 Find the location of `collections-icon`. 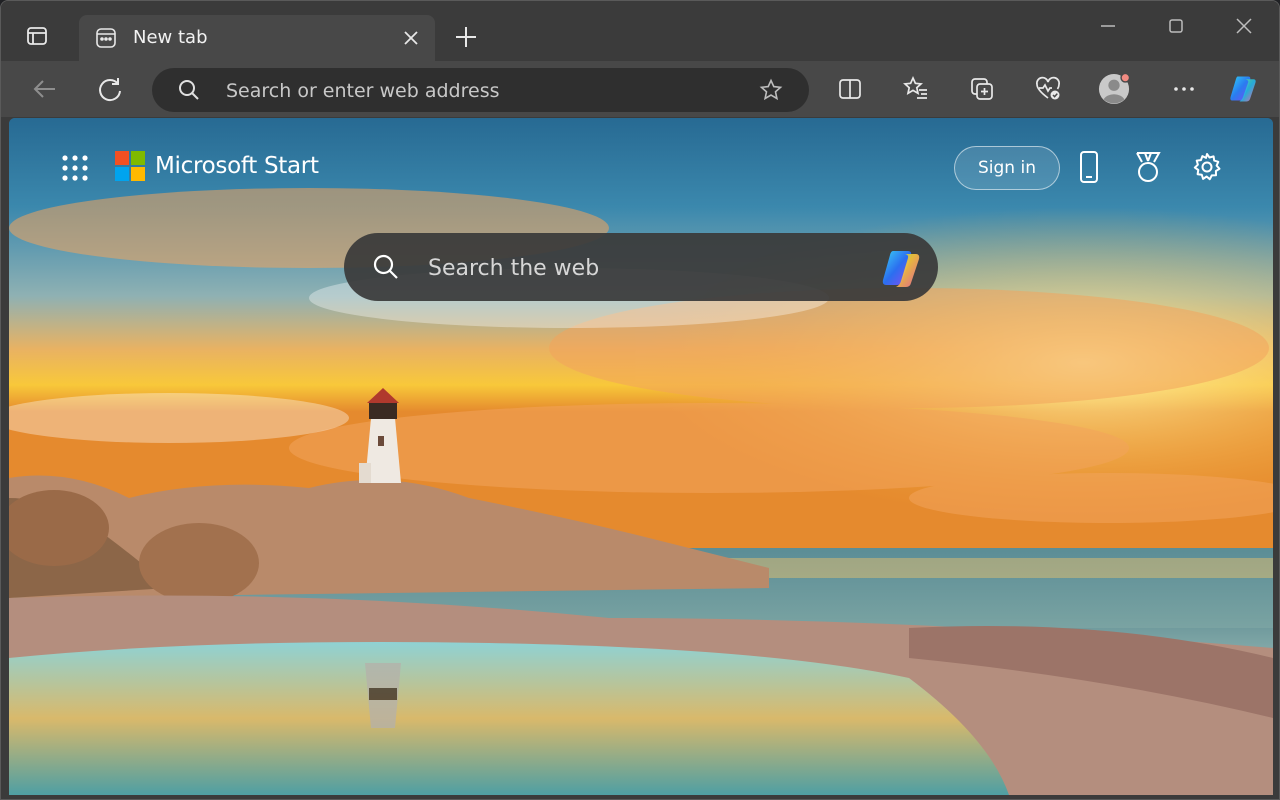

collections-icon is located at coordinates (982, 89).